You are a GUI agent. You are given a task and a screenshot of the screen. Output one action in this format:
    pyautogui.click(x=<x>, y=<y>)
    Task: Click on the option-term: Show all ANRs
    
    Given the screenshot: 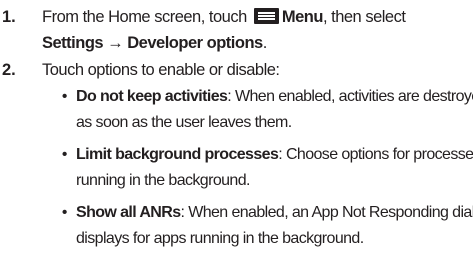 What is the action you would take?
    pyautogui.click(x=128, y=212)
    